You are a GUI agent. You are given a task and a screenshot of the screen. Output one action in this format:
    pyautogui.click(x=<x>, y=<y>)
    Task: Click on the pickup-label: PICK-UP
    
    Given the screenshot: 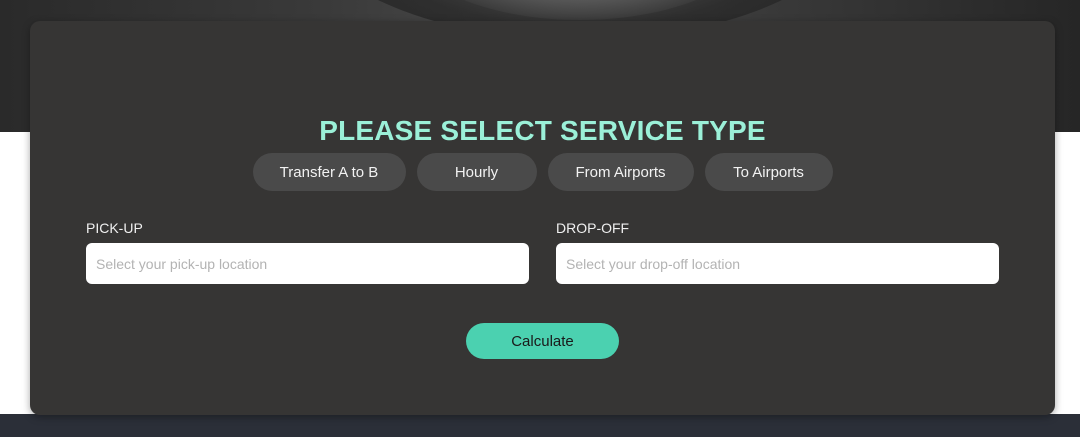 What is the action you would take?
    pyautogui.click(x=114, y=228)
    